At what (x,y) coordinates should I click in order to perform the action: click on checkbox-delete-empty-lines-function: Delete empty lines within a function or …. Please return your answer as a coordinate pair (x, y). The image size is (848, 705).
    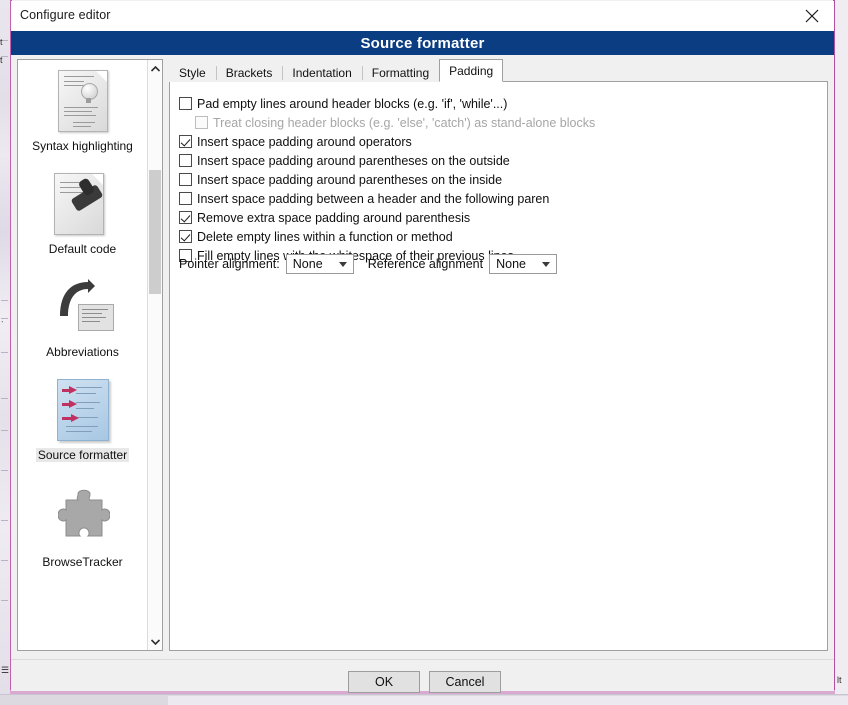
    Looking at the image, I should click on (316, 236).